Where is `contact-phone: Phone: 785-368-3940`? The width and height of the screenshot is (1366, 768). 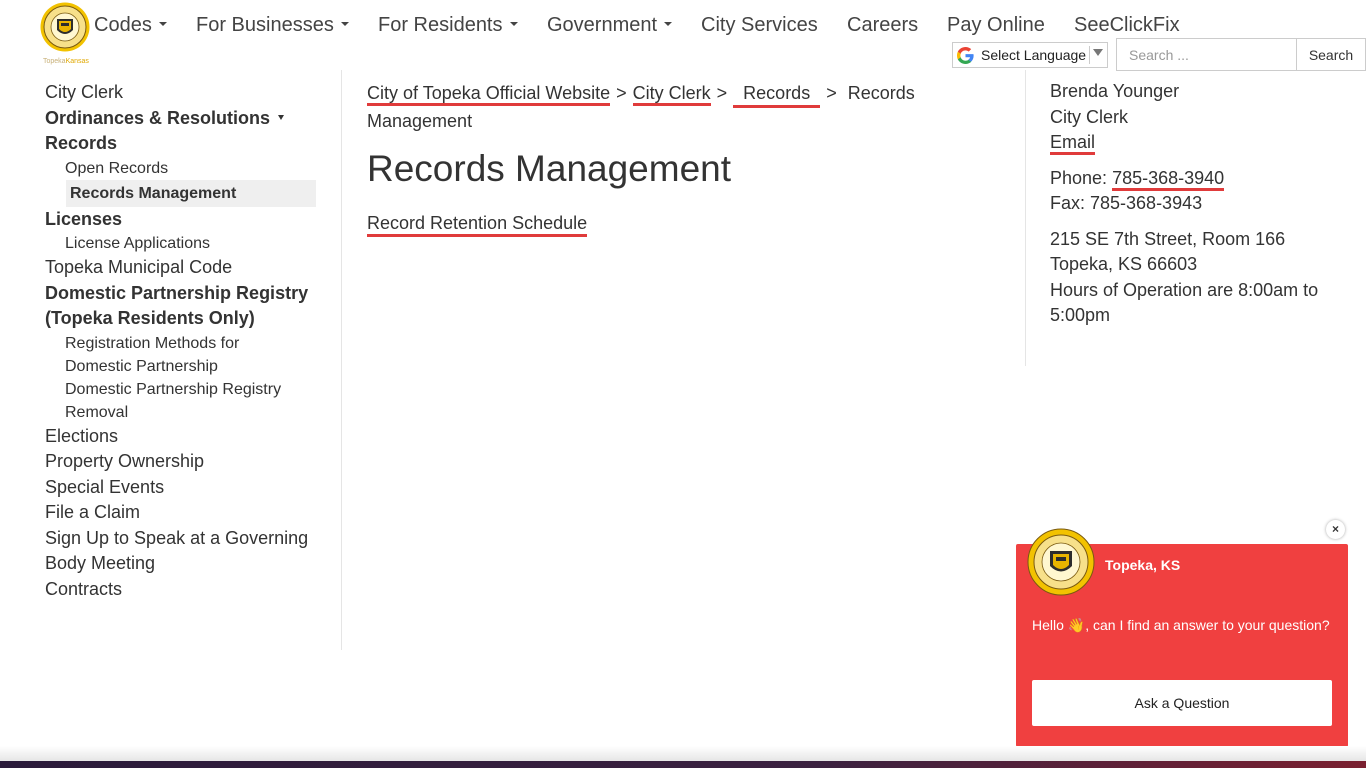 contact-phone: Phone: 785-368-3940 is located at coordinates (1200, 179).